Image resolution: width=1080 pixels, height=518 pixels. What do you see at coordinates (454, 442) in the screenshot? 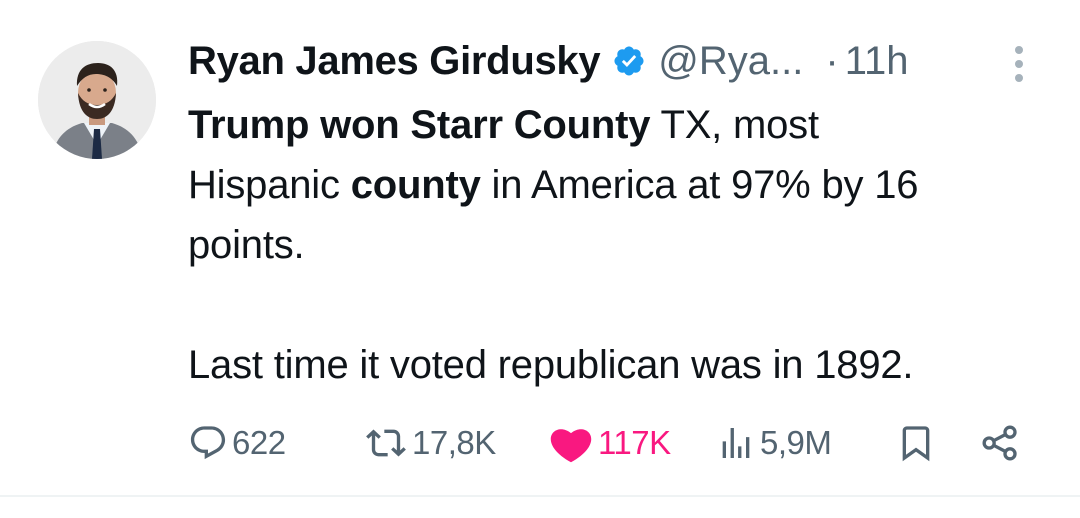
I see `retweet-count: 17,8K` at bounding box center [454, 442].